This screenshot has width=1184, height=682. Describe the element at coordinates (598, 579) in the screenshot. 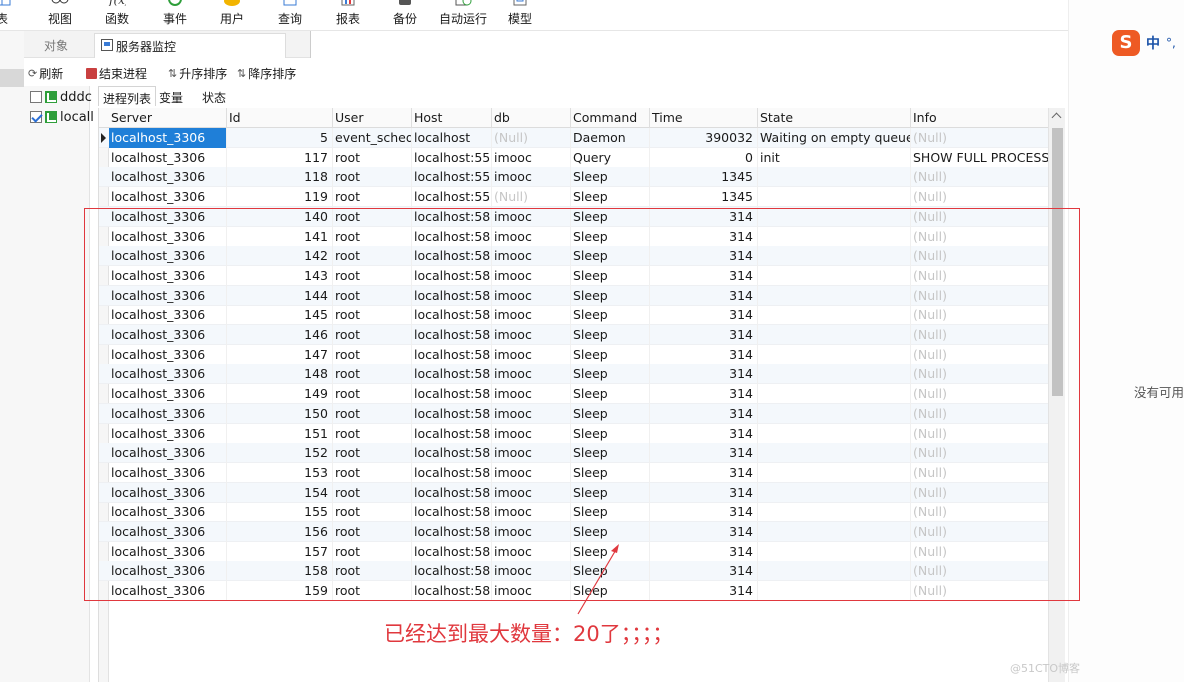

I see `annotation-arrow` at that location.